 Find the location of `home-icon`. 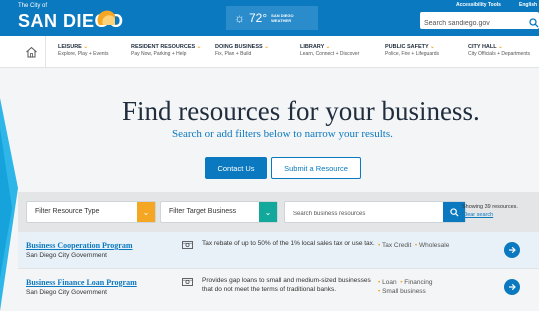

home-icon is located at coordinates (31, 52).